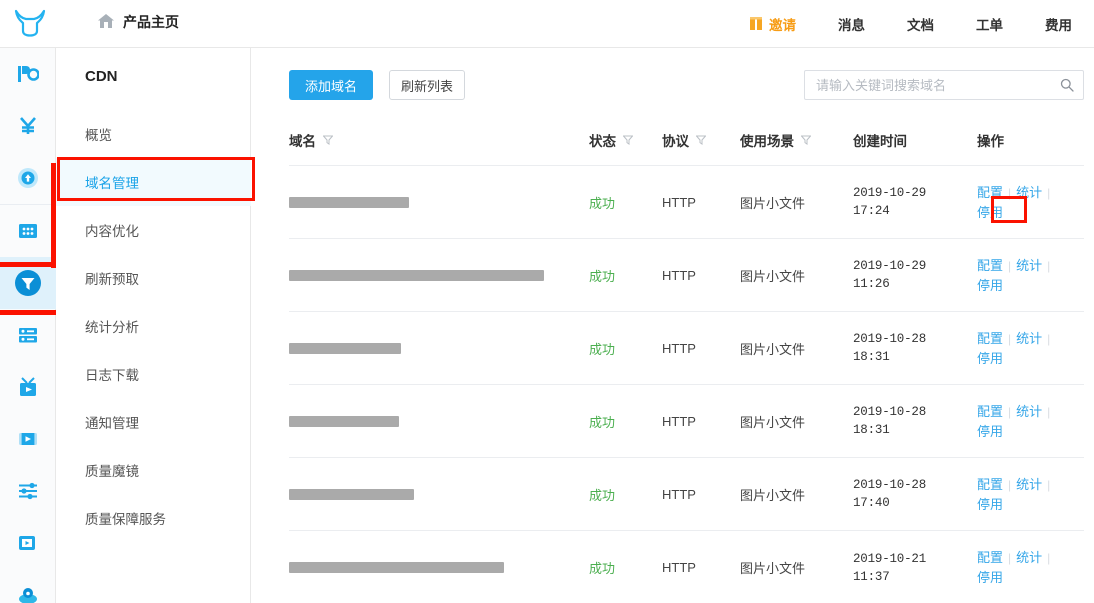 The width and height of the screenshot is (1094, 603). What do you see at coordinates (153, 230) in the screenshot?
I see `sidebar-item-content-optimization: 内容优化` at bounding box center [153, 230].